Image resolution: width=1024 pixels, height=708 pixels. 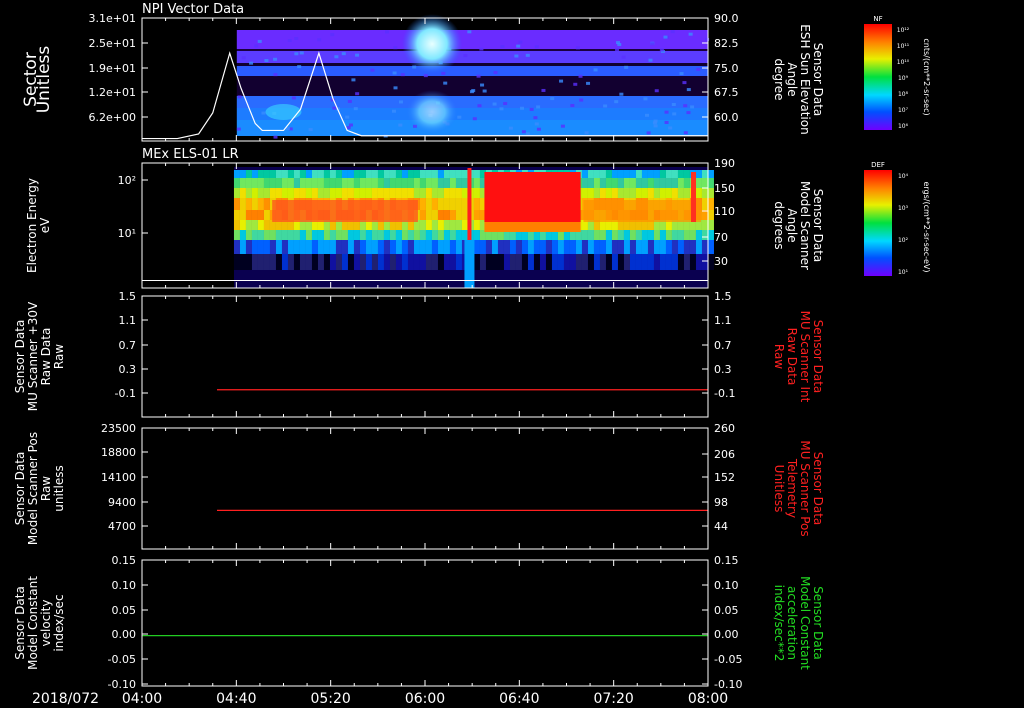 I want to click on panel-border, so click(x=425, y=623).